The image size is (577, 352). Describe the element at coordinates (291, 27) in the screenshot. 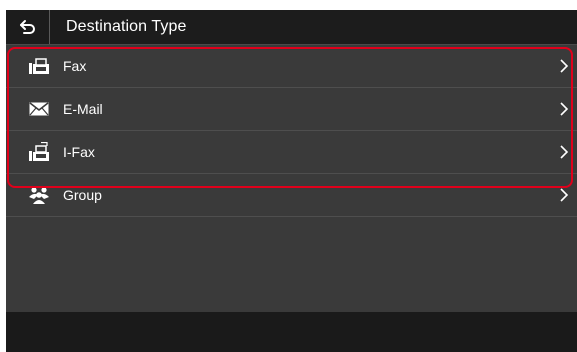

I see `header-bar: Destination Type` at that location.